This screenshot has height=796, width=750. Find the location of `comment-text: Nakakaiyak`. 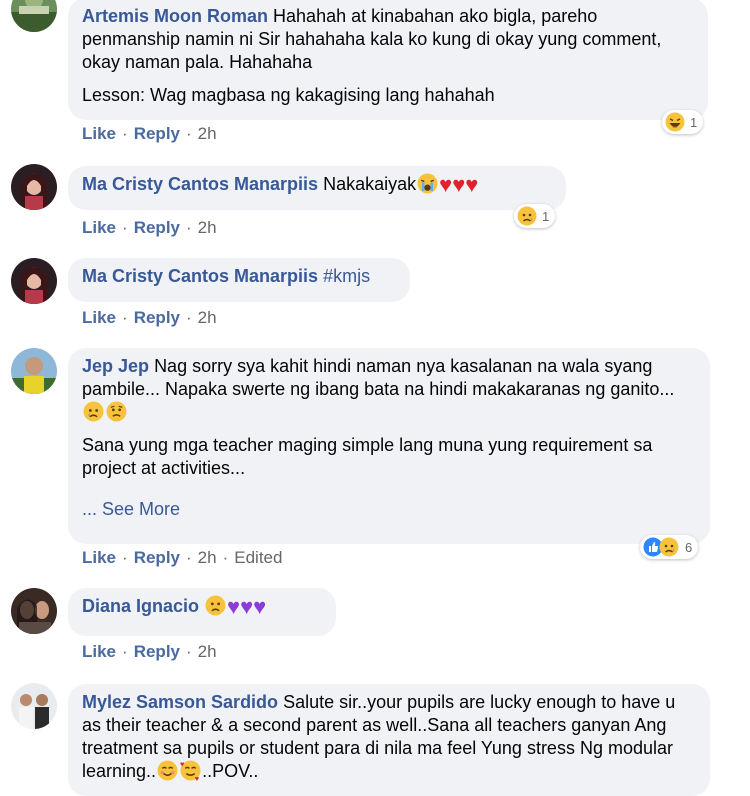

comment-text: Nakakaiyak is located at coordinates (370, 184).